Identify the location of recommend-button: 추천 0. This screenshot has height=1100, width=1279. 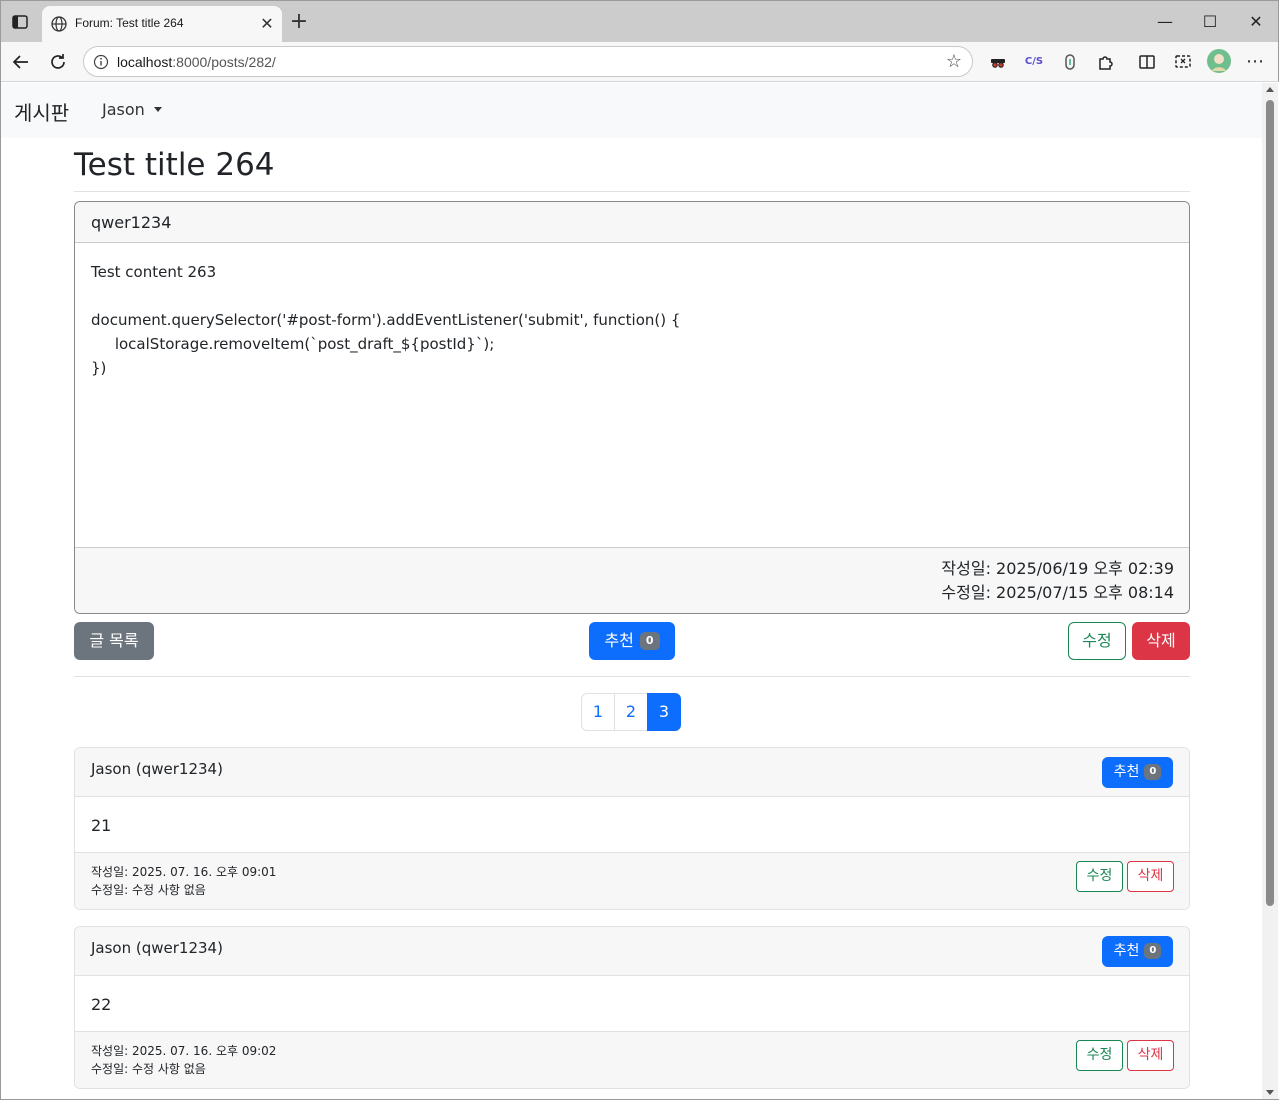
(632, 641).